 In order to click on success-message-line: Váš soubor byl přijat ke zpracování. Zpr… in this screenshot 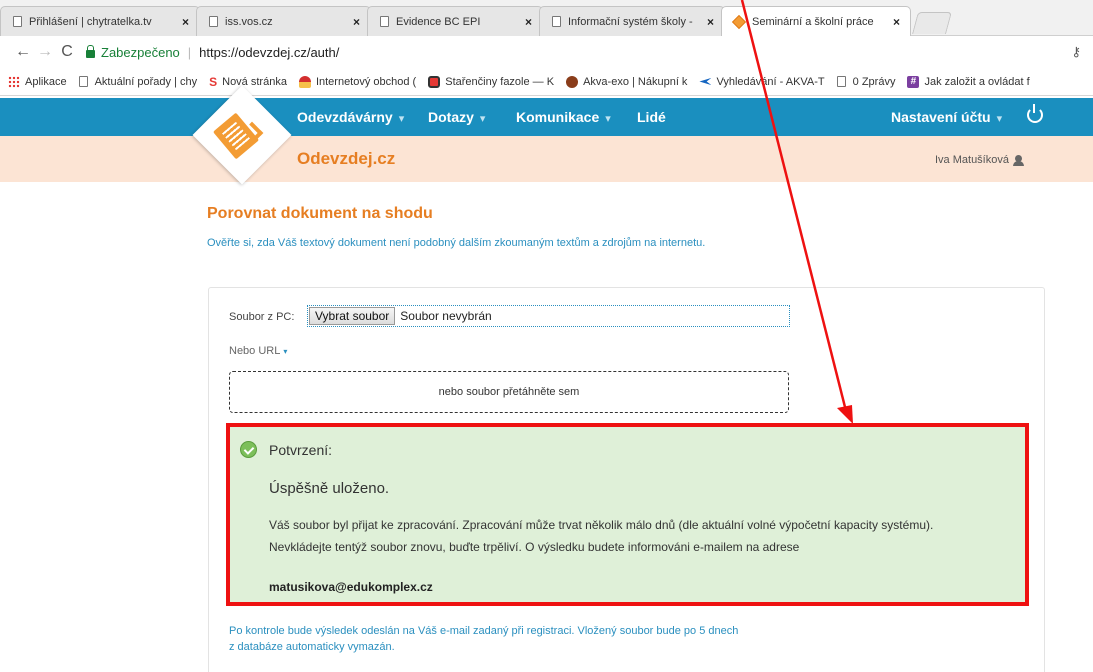, I will do `click(601, 525)`.